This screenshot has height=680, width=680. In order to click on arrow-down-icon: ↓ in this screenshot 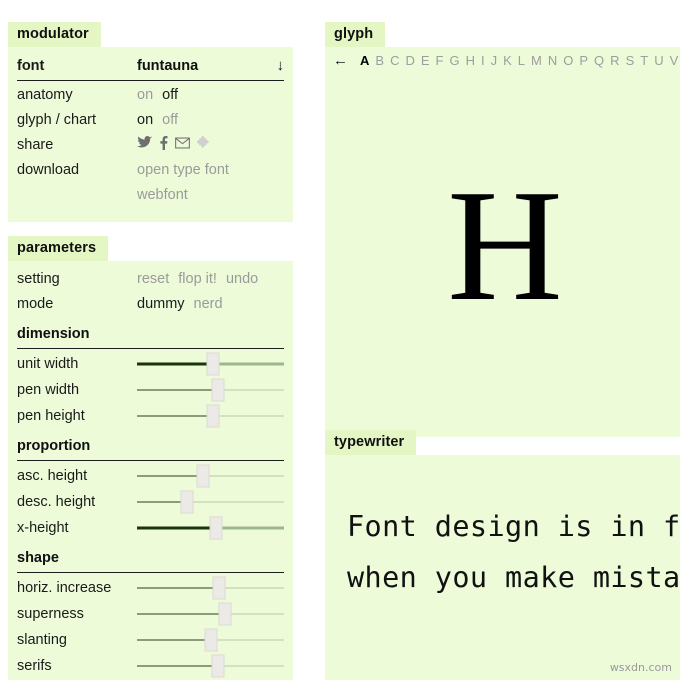, I will do `click(281, 65)`.